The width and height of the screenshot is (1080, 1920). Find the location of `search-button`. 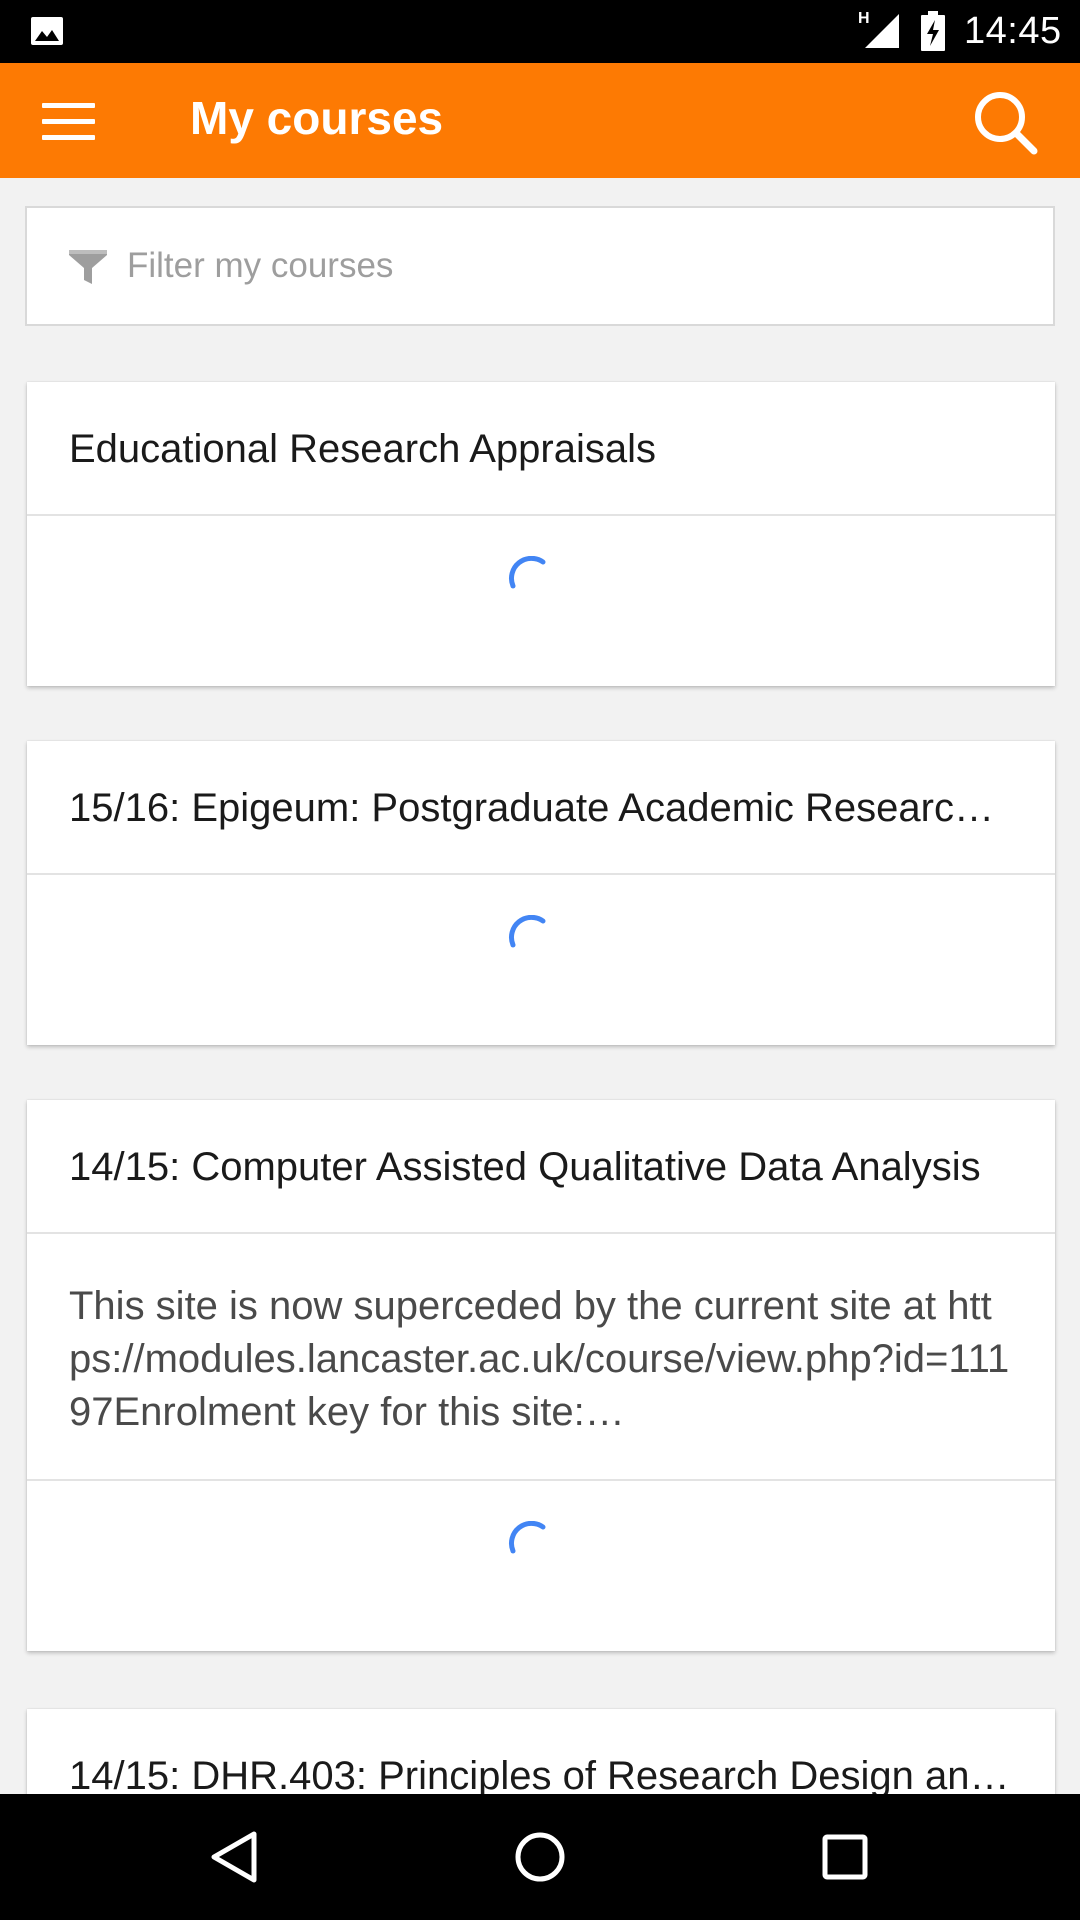

search-button is located at coordinates (1006, 121).